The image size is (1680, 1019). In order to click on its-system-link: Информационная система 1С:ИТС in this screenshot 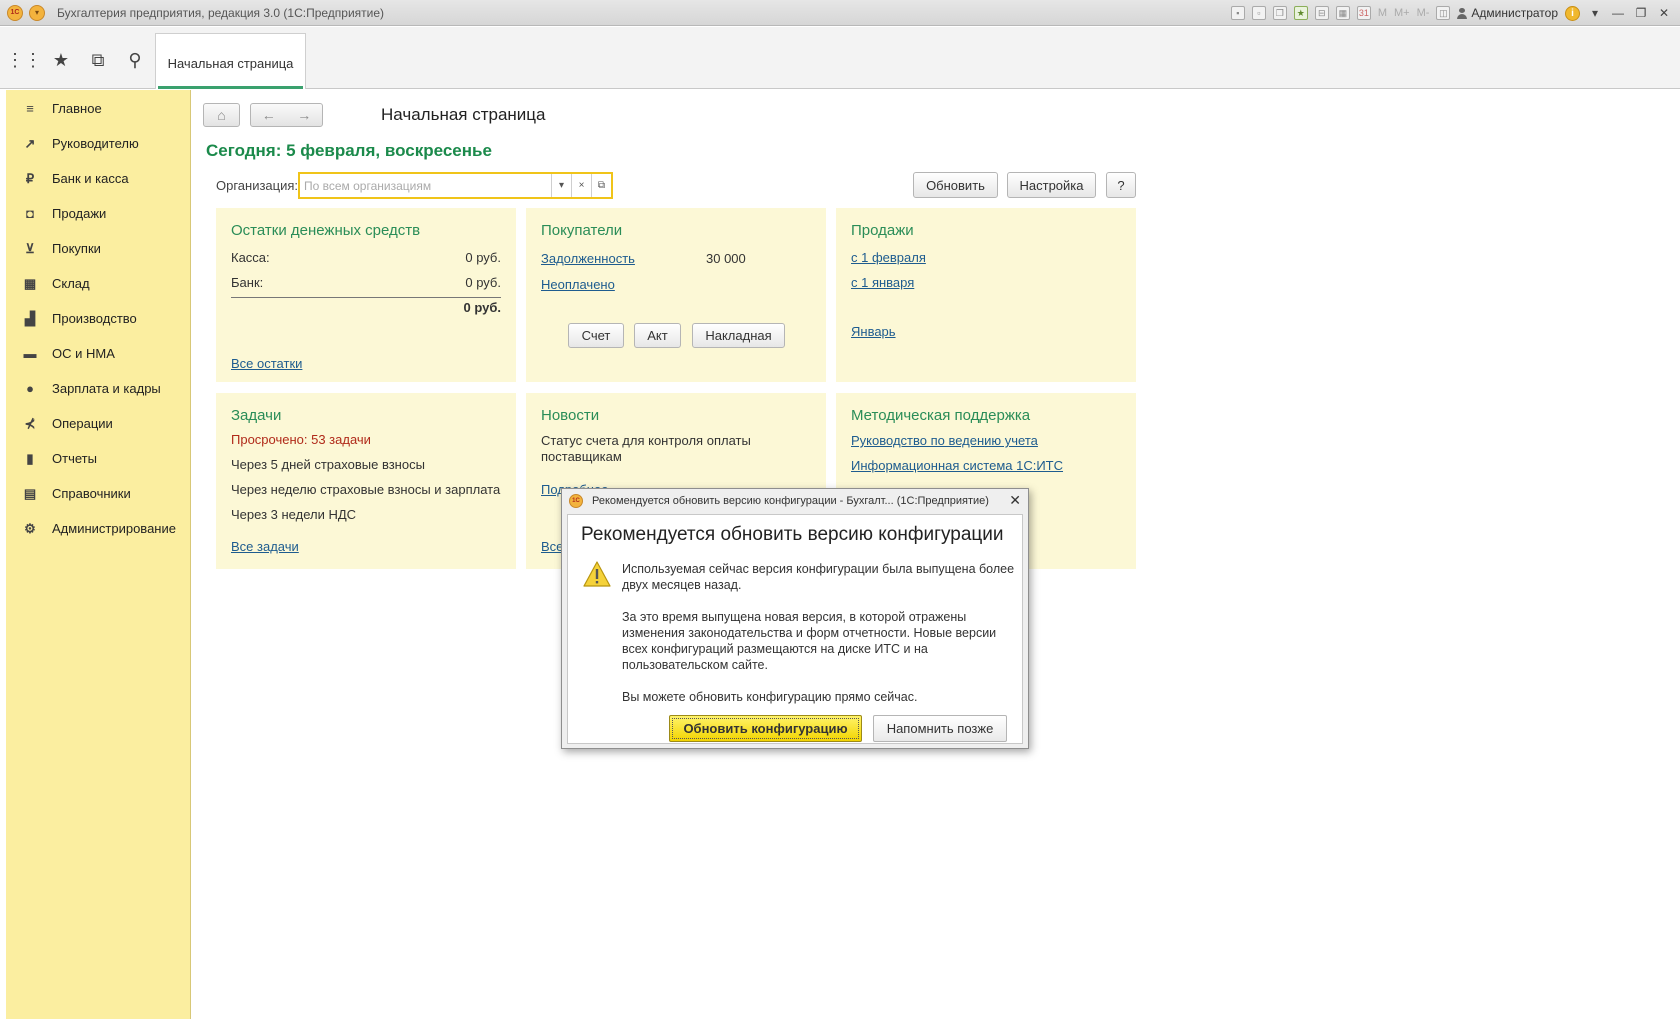, I will do `click(957, 465)`.